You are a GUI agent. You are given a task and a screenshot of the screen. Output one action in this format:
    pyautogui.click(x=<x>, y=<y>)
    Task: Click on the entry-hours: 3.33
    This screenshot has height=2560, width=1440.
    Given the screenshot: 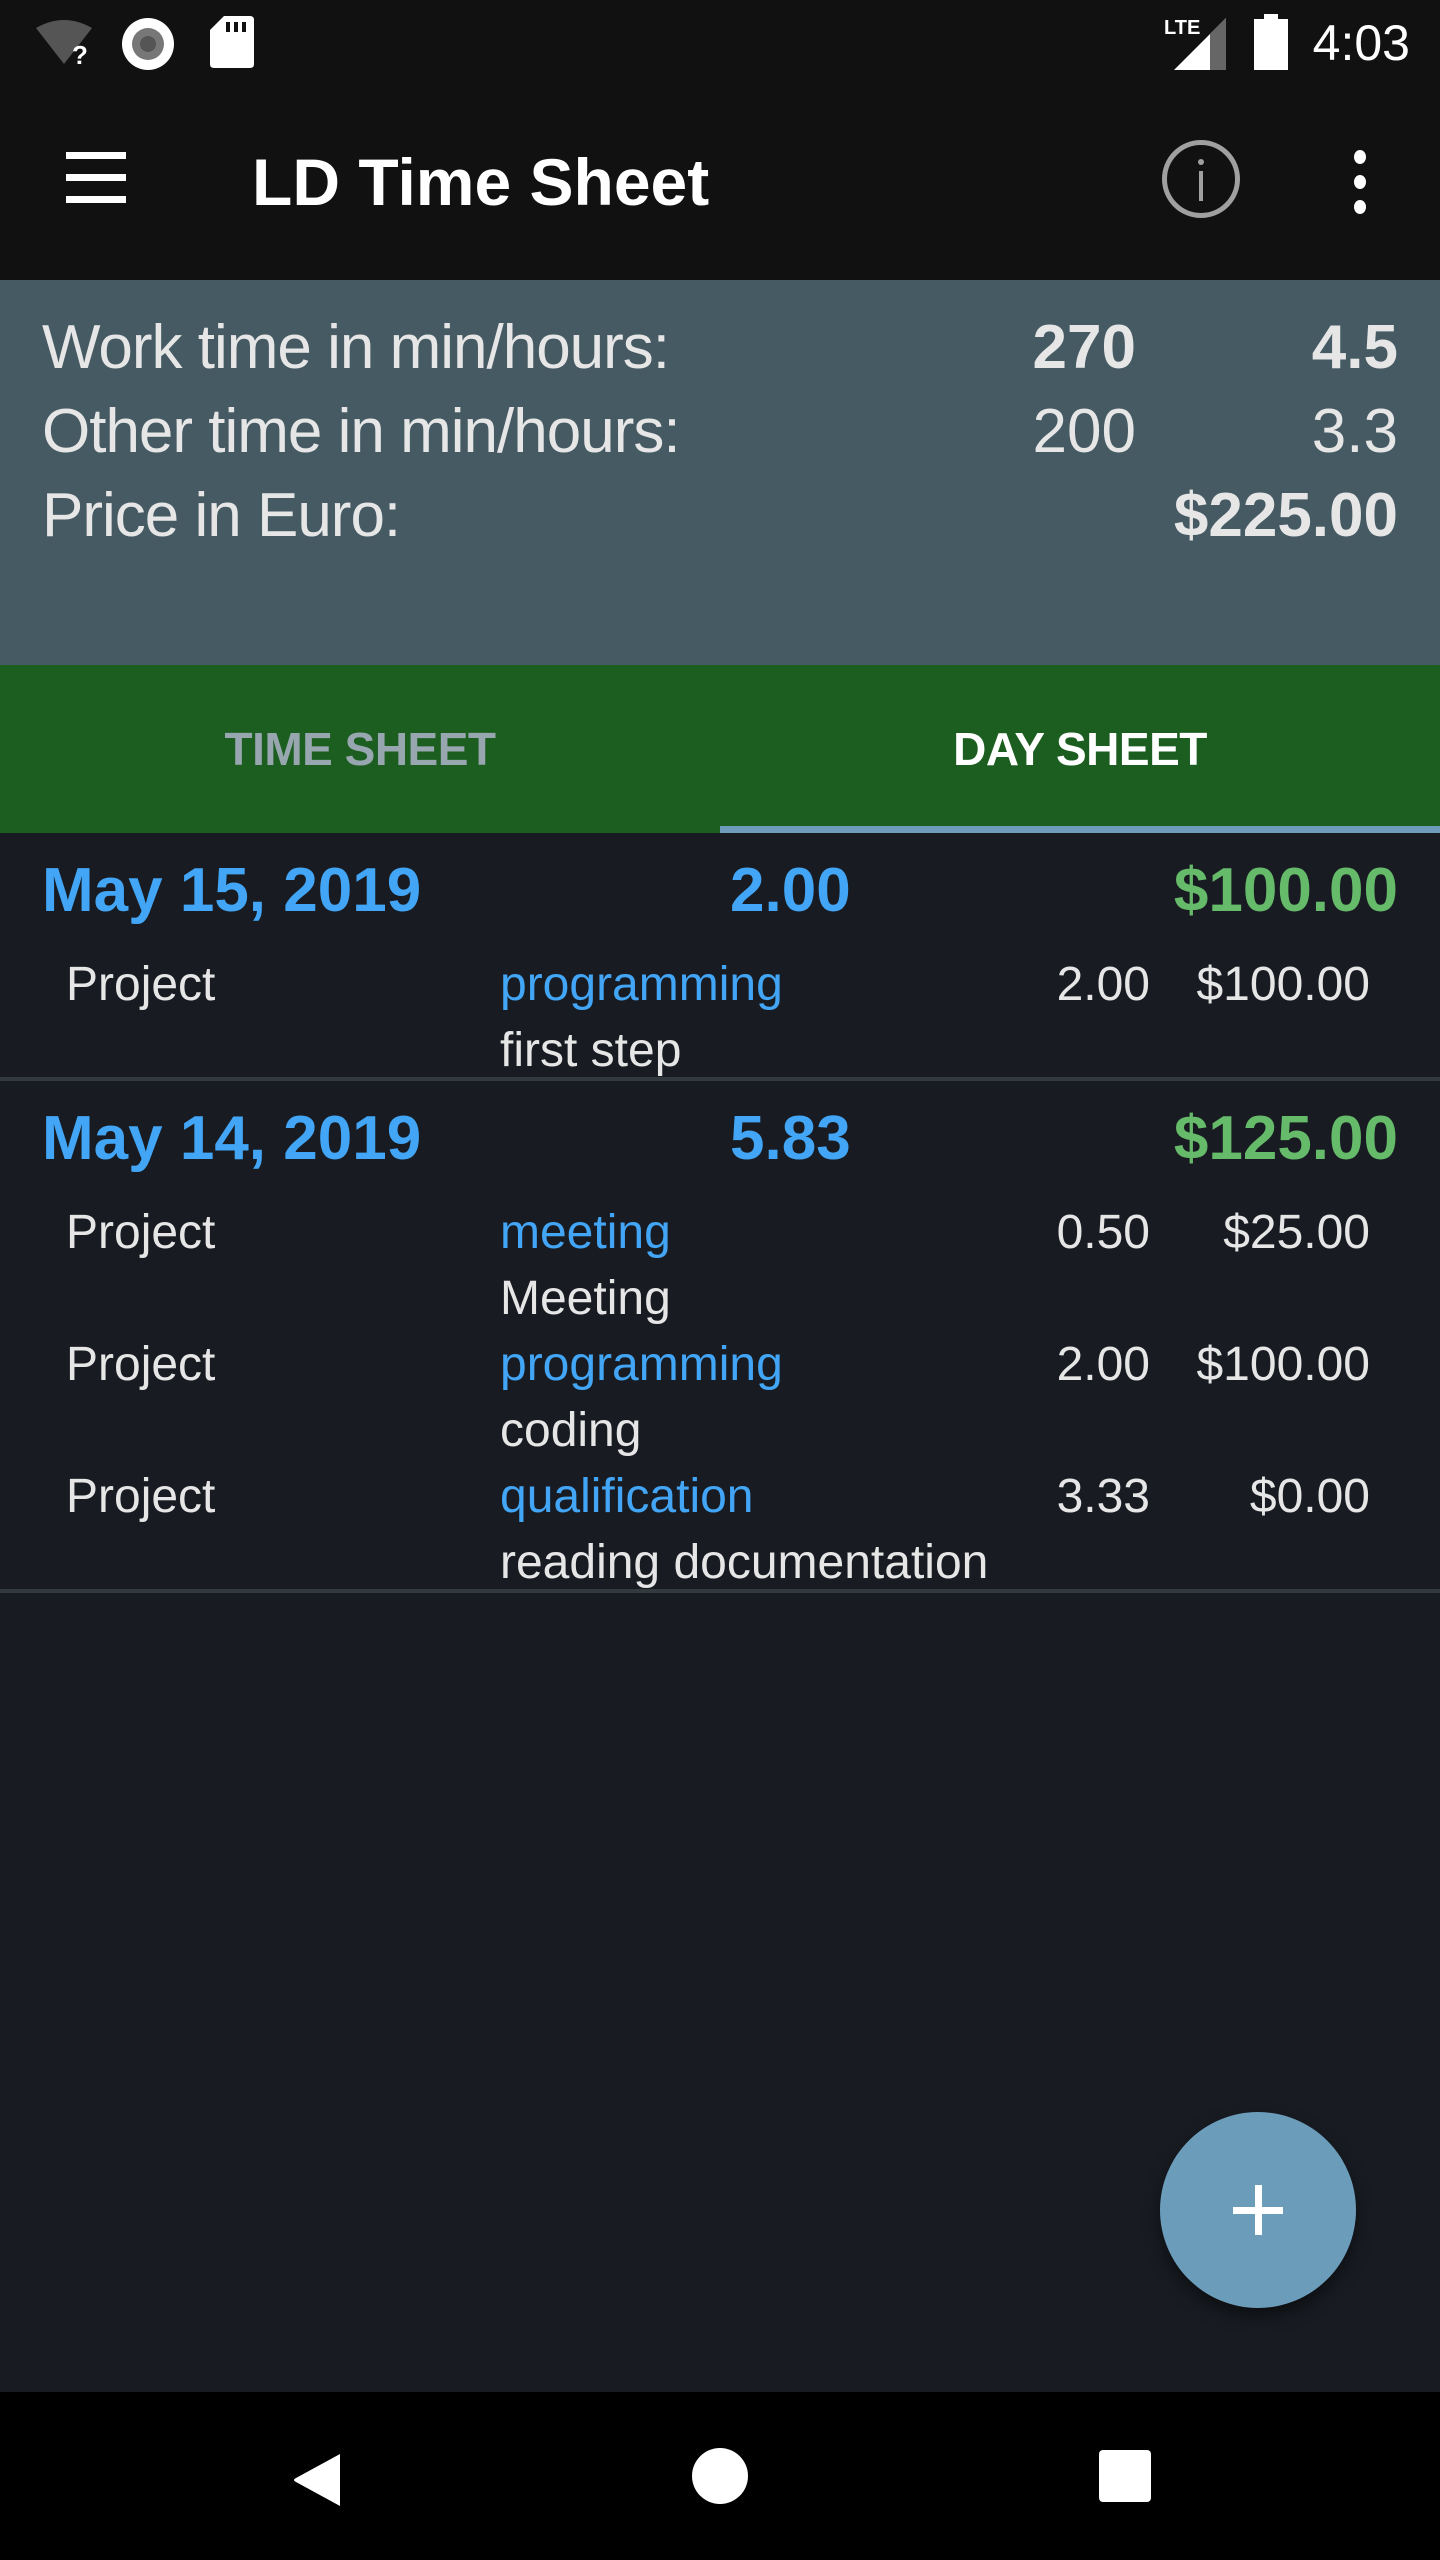 What is the action you would take?
    pyautogui.click(x=1103, y=1496)
    